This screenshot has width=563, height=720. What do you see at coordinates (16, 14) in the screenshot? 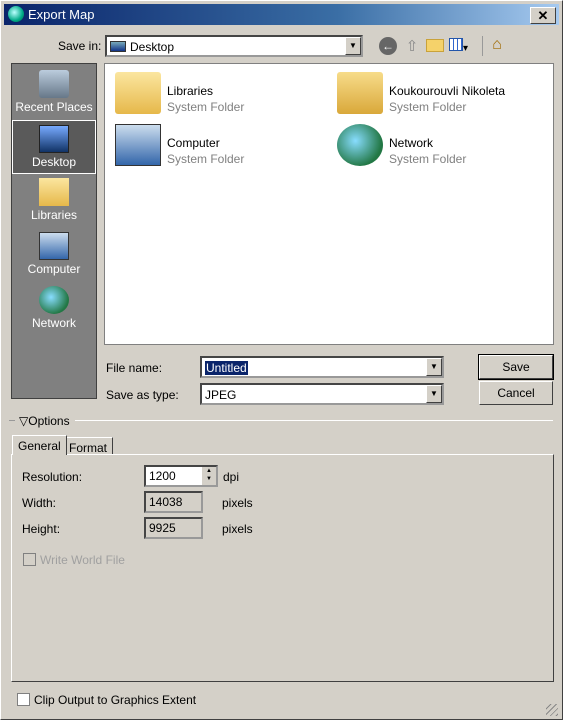
I see `app-icon` at bounding box center [16, 14].